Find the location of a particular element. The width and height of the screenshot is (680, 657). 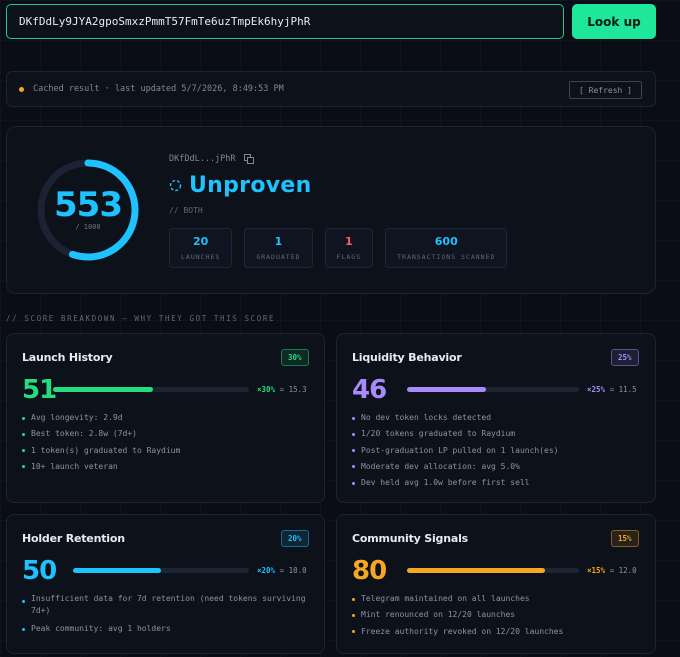

finding-item: No dev token locks detected is located at coordinates (455, 418).